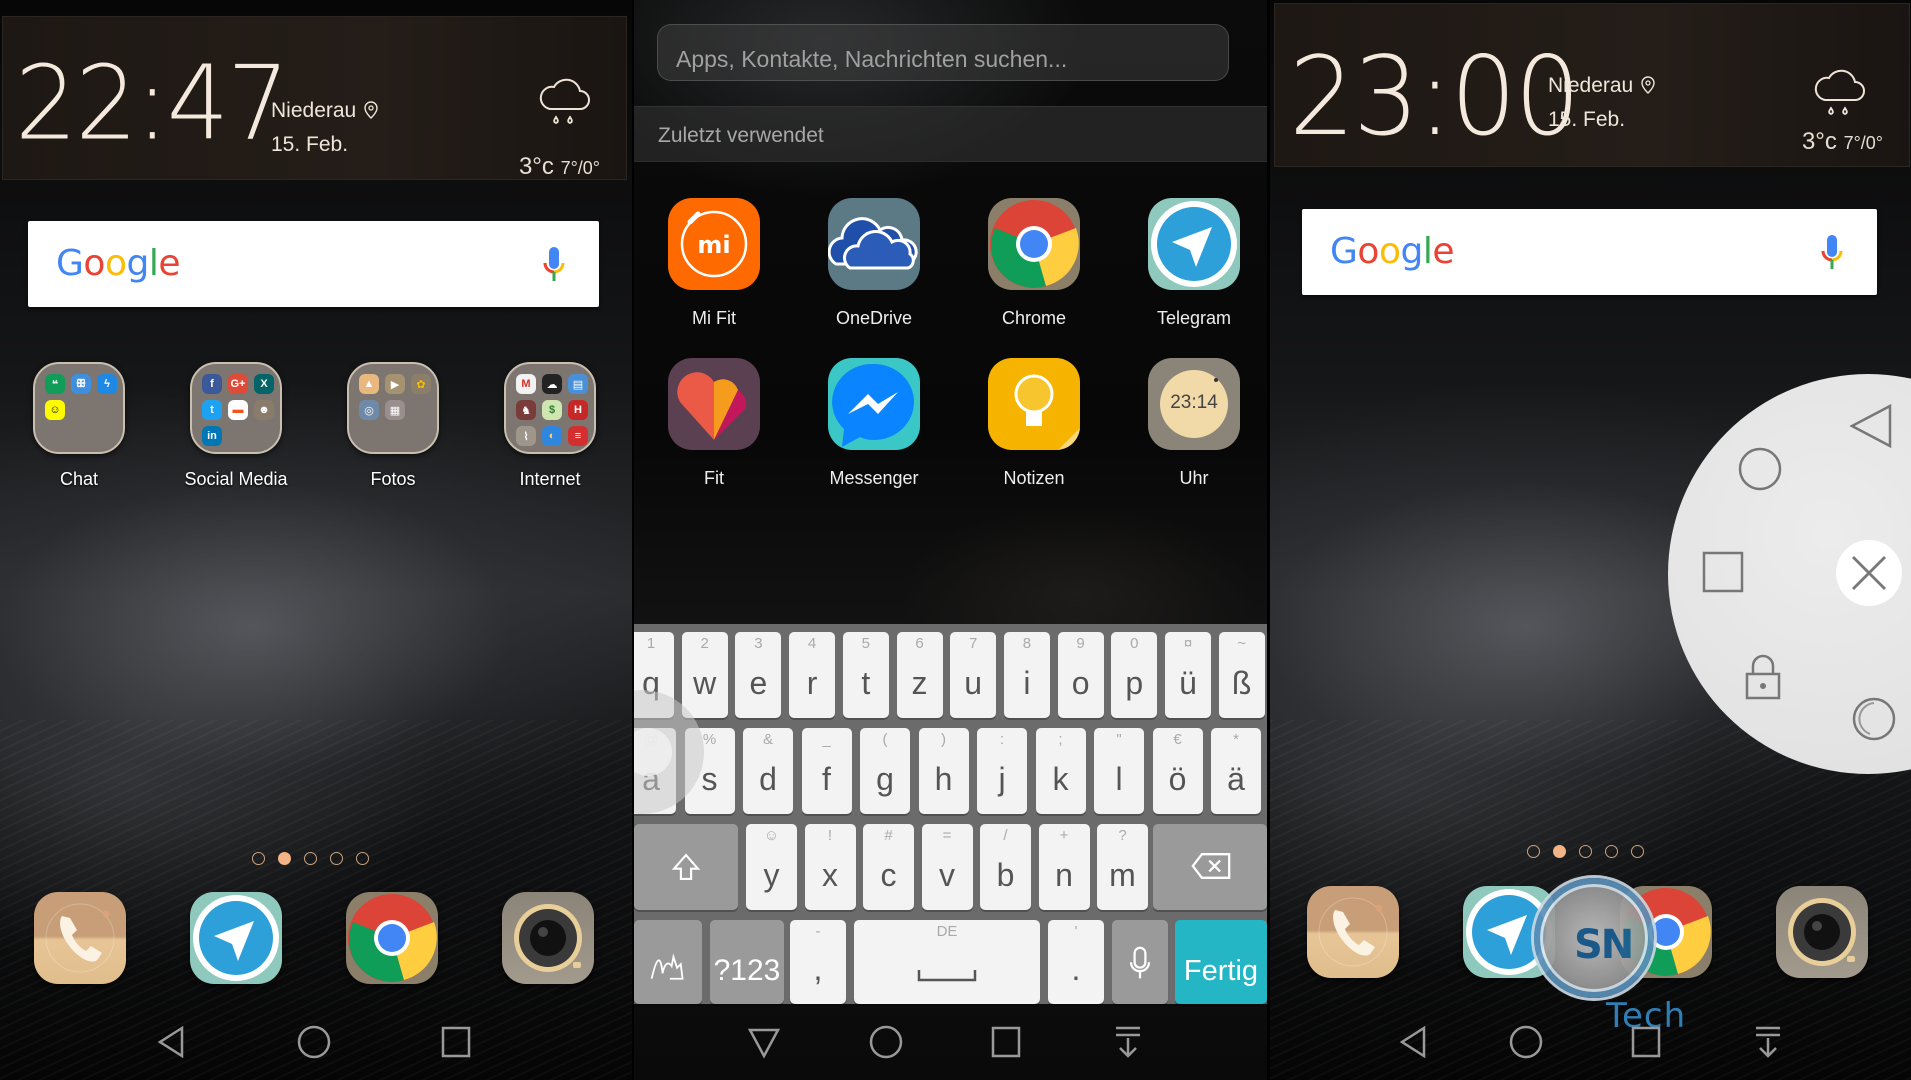 The image size is (1911, 1080). Describe the element at coordinates (764, 1042) in the screenshot. I see `hide-keyboard-icon` at that location.